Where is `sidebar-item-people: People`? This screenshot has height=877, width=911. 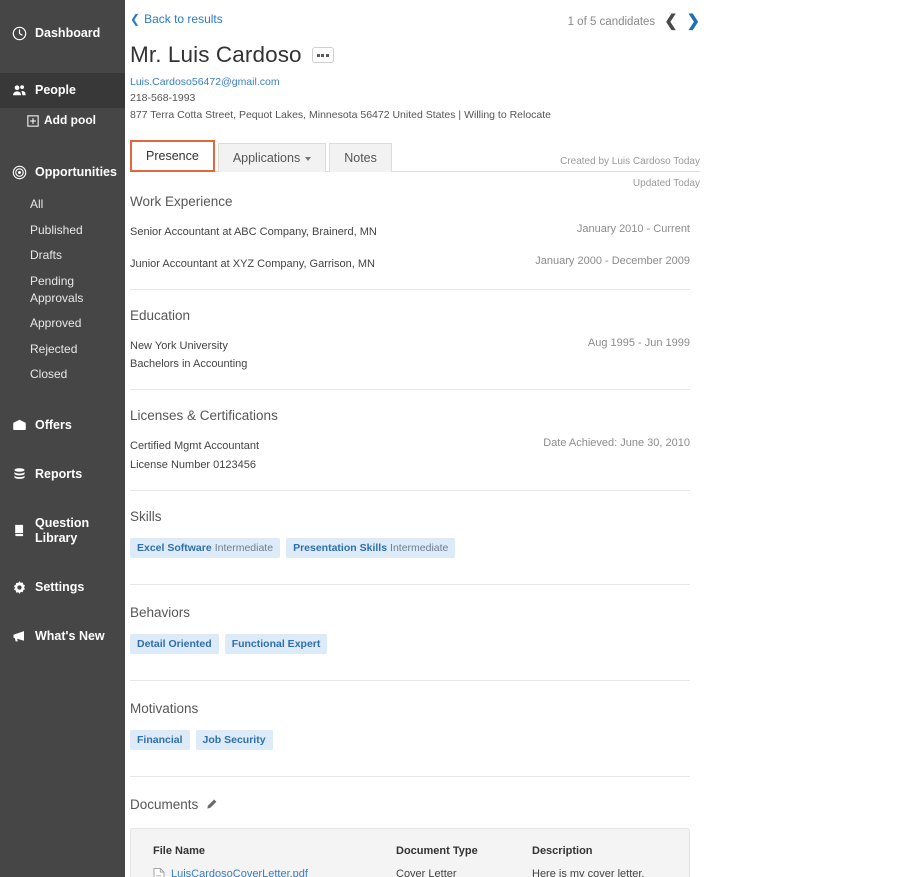 sidebar-item-people: People is located at coordinates (62, 90).